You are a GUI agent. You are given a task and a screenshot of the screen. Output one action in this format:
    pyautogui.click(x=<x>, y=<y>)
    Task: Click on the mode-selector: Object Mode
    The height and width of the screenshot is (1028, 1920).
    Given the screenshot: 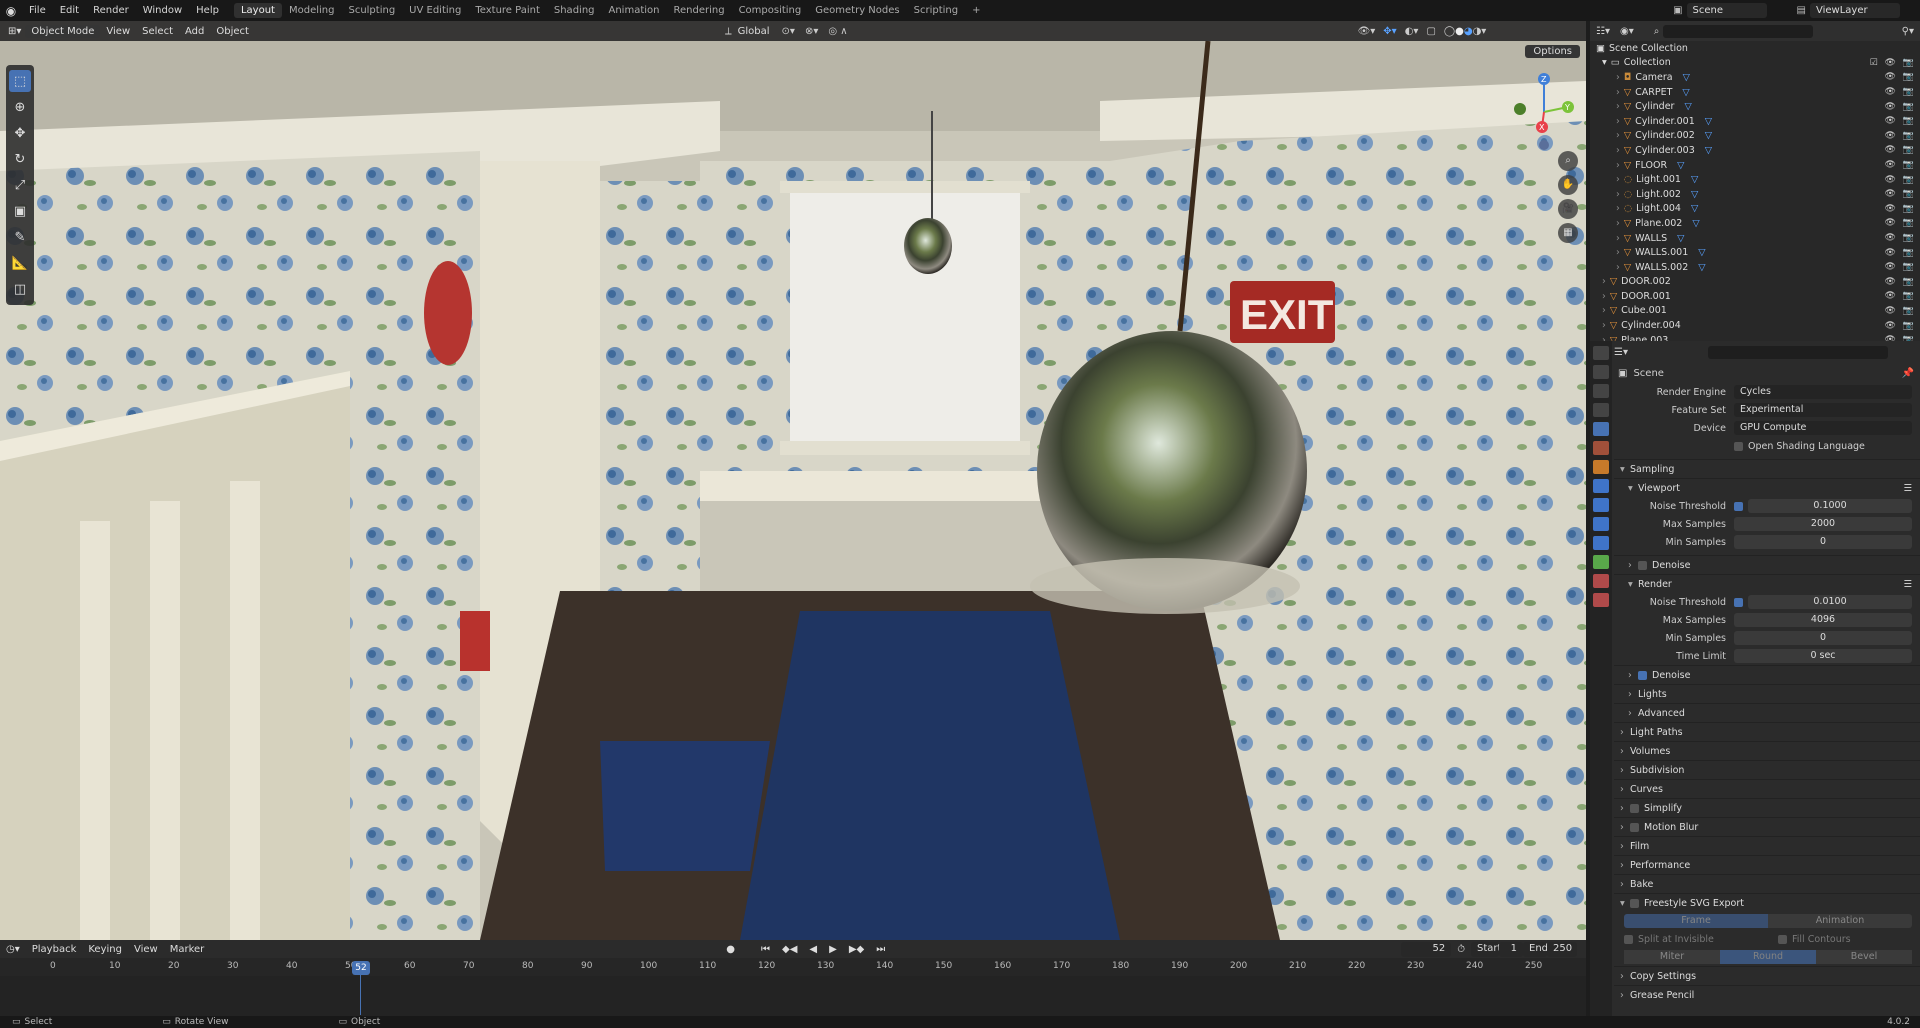 What is the action you would take?
    pyautogui.click(x=63, y=31)
    